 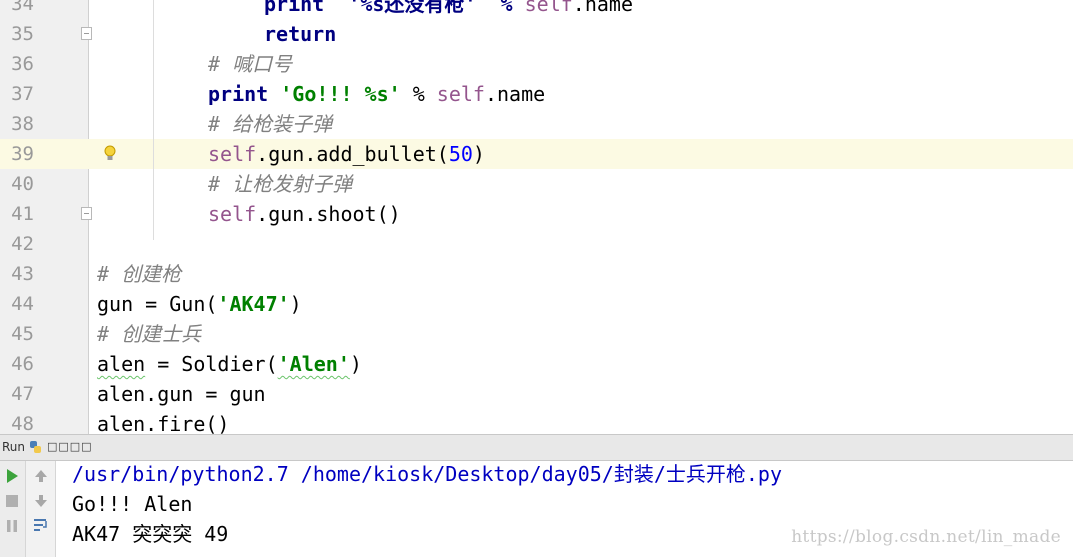 What do you see at coordinates (41, 476) in the screenshot?
I see `up-arrow-icon` at bounding box center [41, 476].